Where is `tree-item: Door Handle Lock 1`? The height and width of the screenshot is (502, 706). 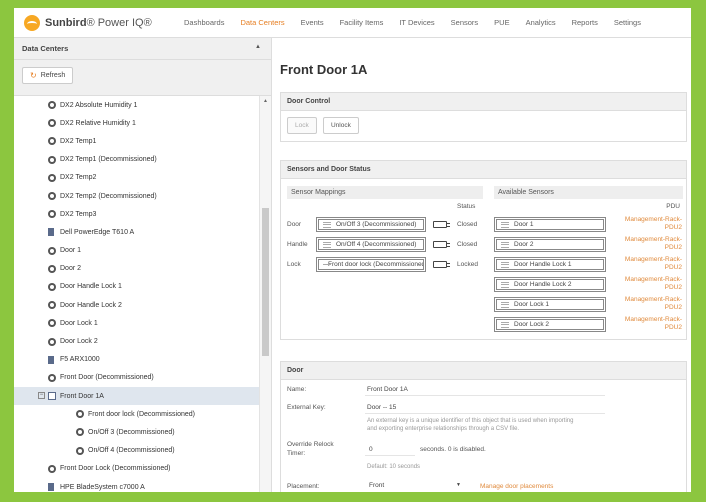 tree-item: Door Handle Lock 1 is located at coordinates (136, 287).